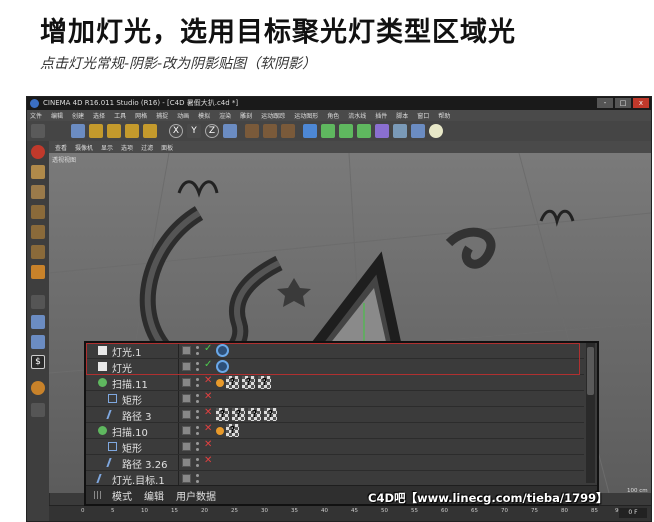  Describe the element at coordinates (204, 115) in the screenshot. I see `menu-simulate: 模拟` at that location.